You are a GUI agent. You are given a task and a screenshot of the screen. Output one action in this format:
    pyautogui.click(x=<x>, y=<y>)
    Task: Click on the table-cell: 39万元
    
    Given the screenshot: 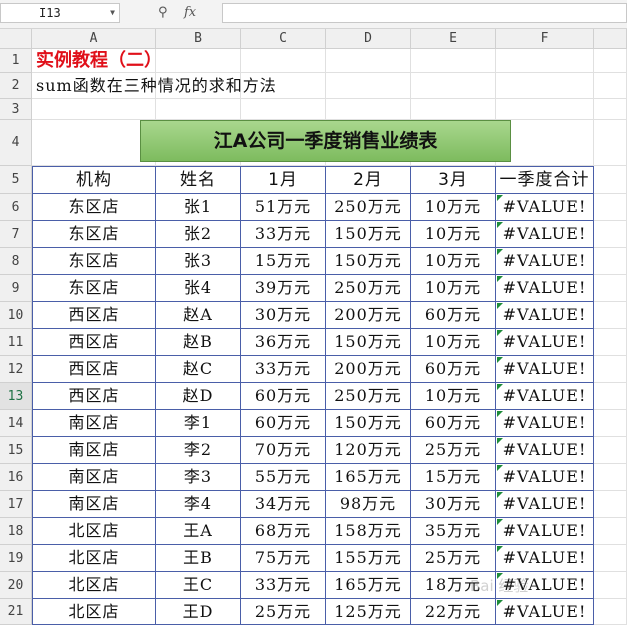 What is the action you would take?
    pyautogui.click(x=283, y=288)
    